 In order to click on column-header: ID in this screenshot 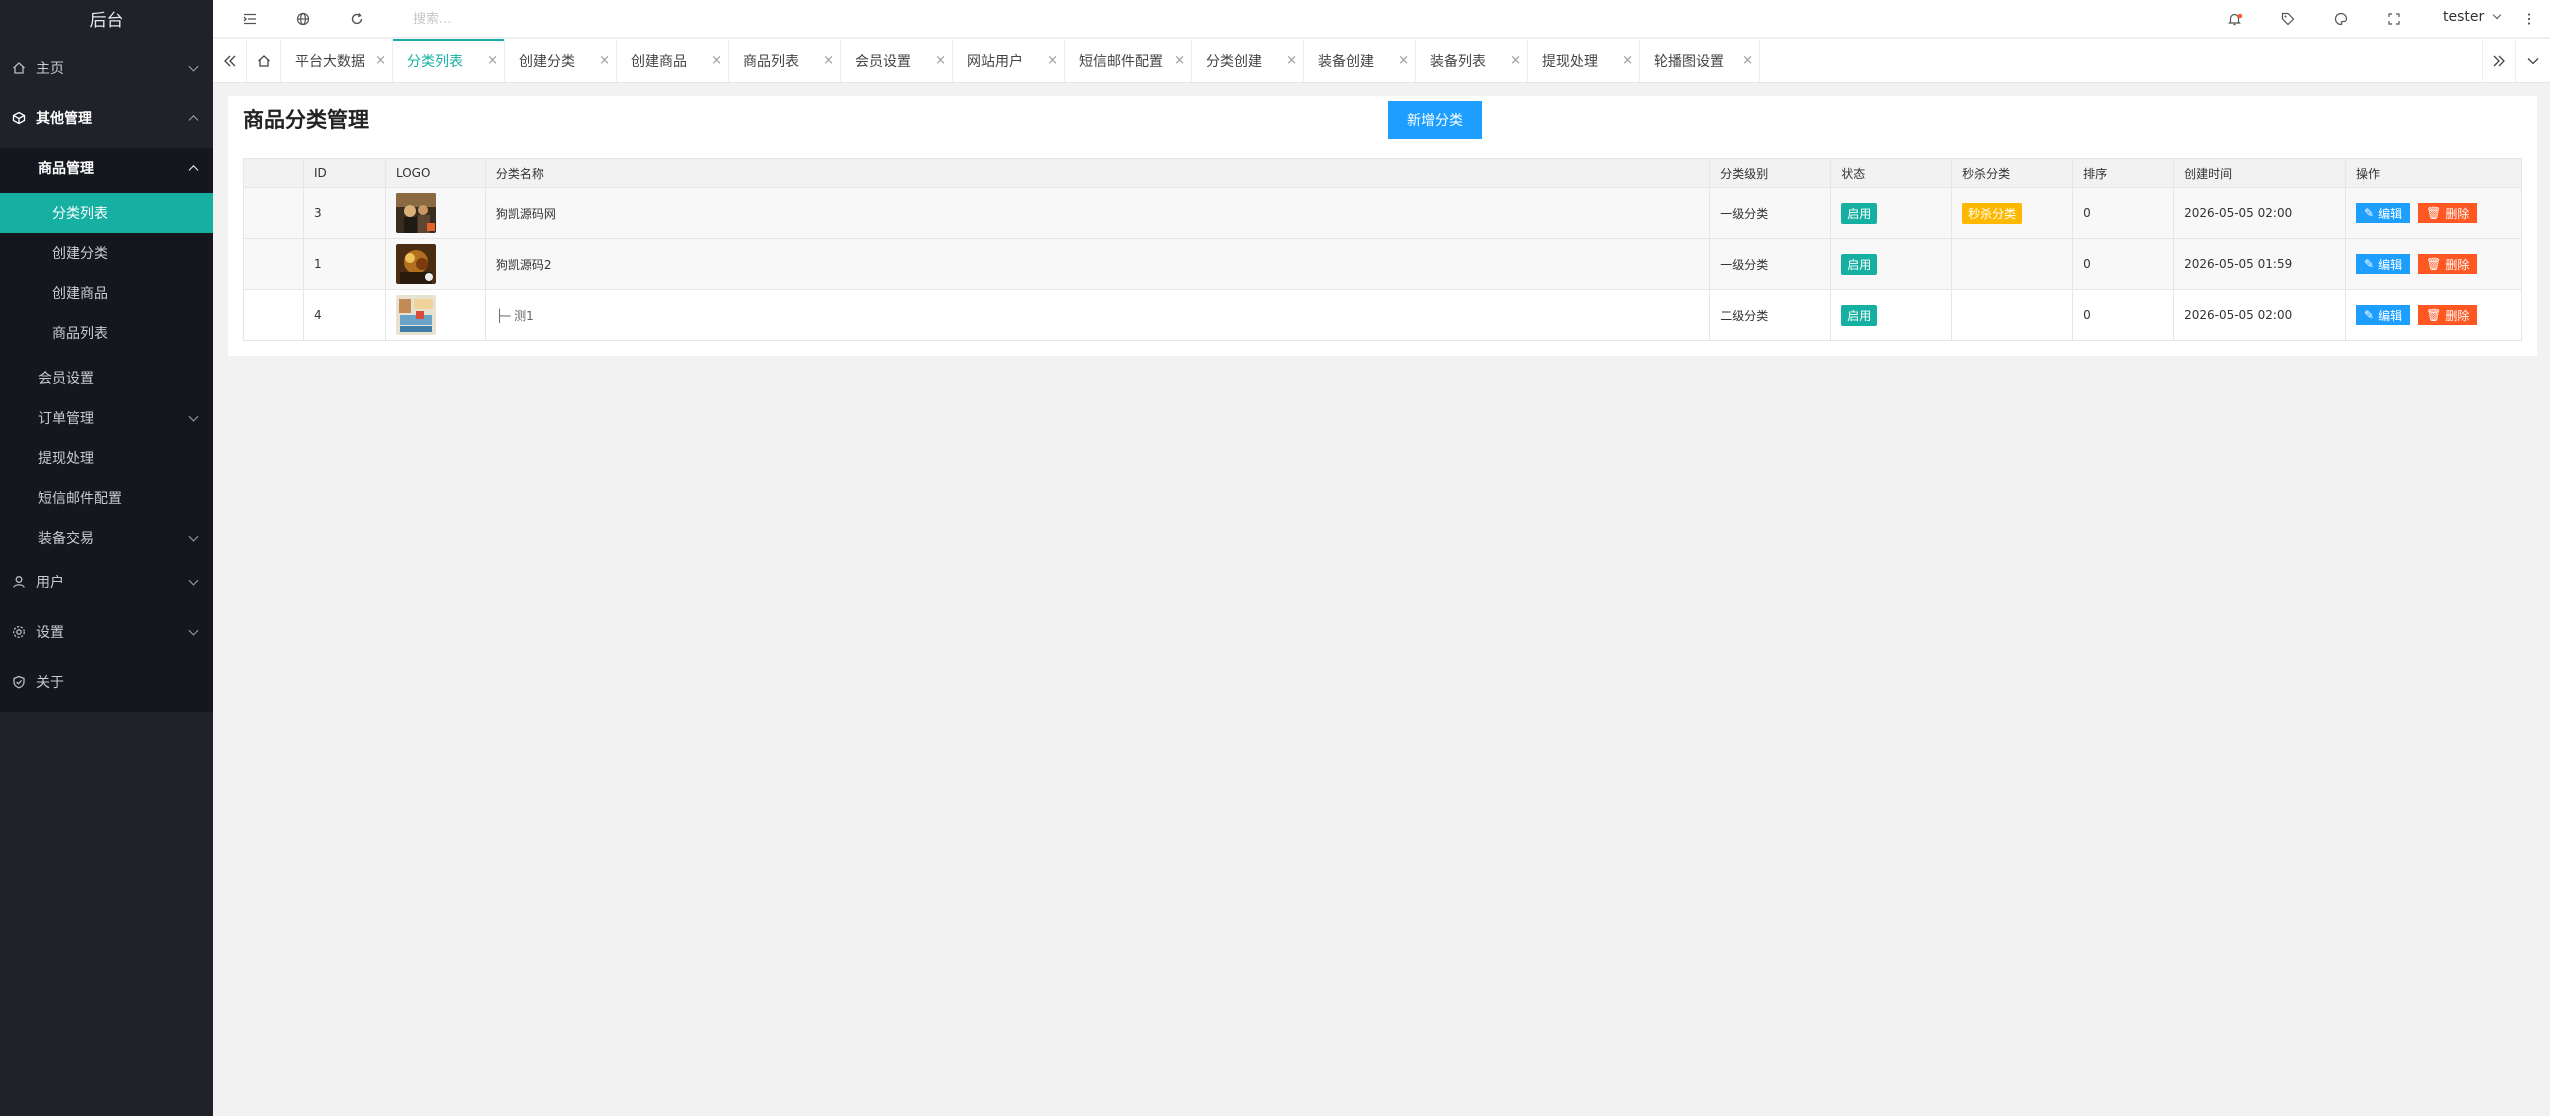, I will do `click(344, 173)`.